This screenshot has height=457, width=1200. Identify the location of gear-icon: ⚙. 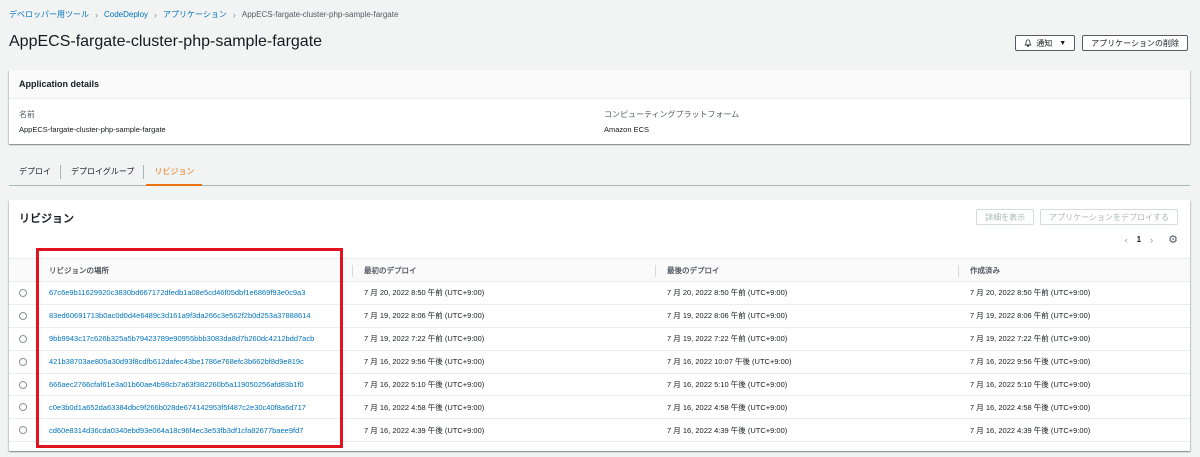
(1173, 239).